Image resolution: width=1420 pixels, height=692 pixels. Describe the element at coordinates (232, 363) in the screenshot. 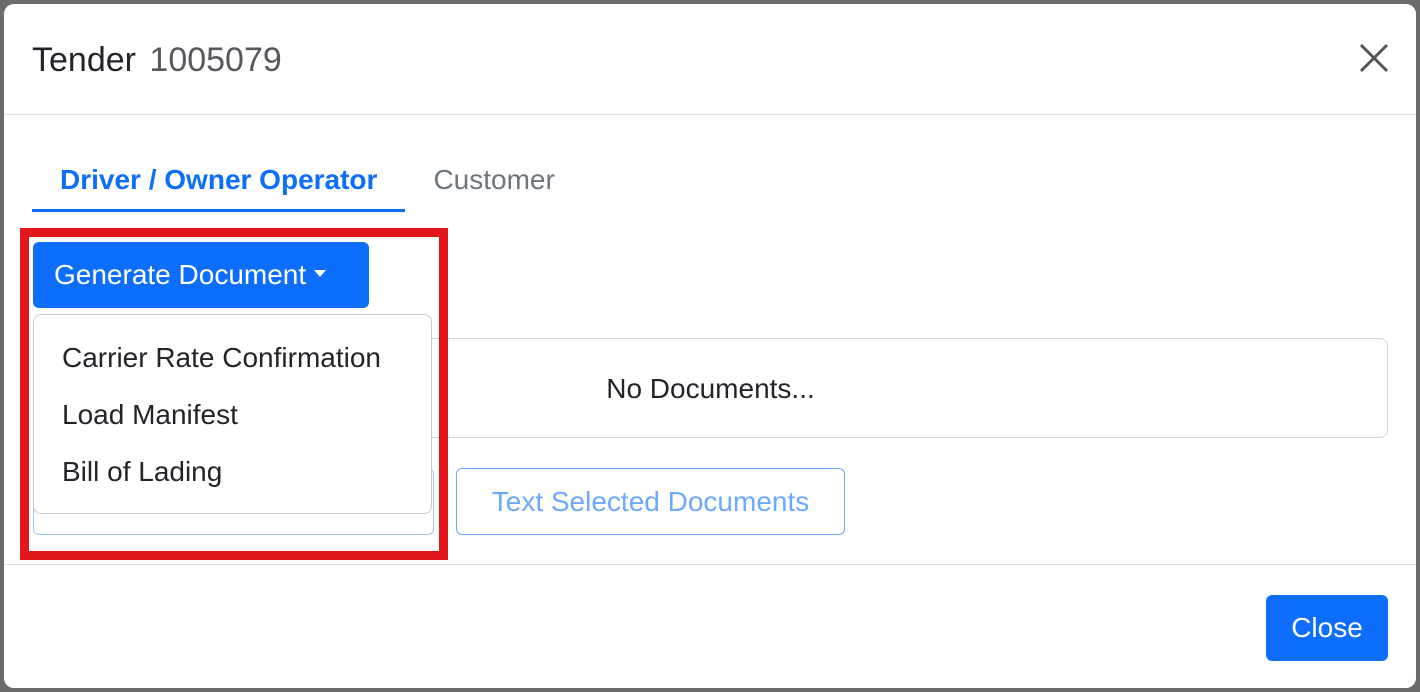

I see `menu-item-carrier-rate-confirmation: Carrier Rate Confirmation` at that location.